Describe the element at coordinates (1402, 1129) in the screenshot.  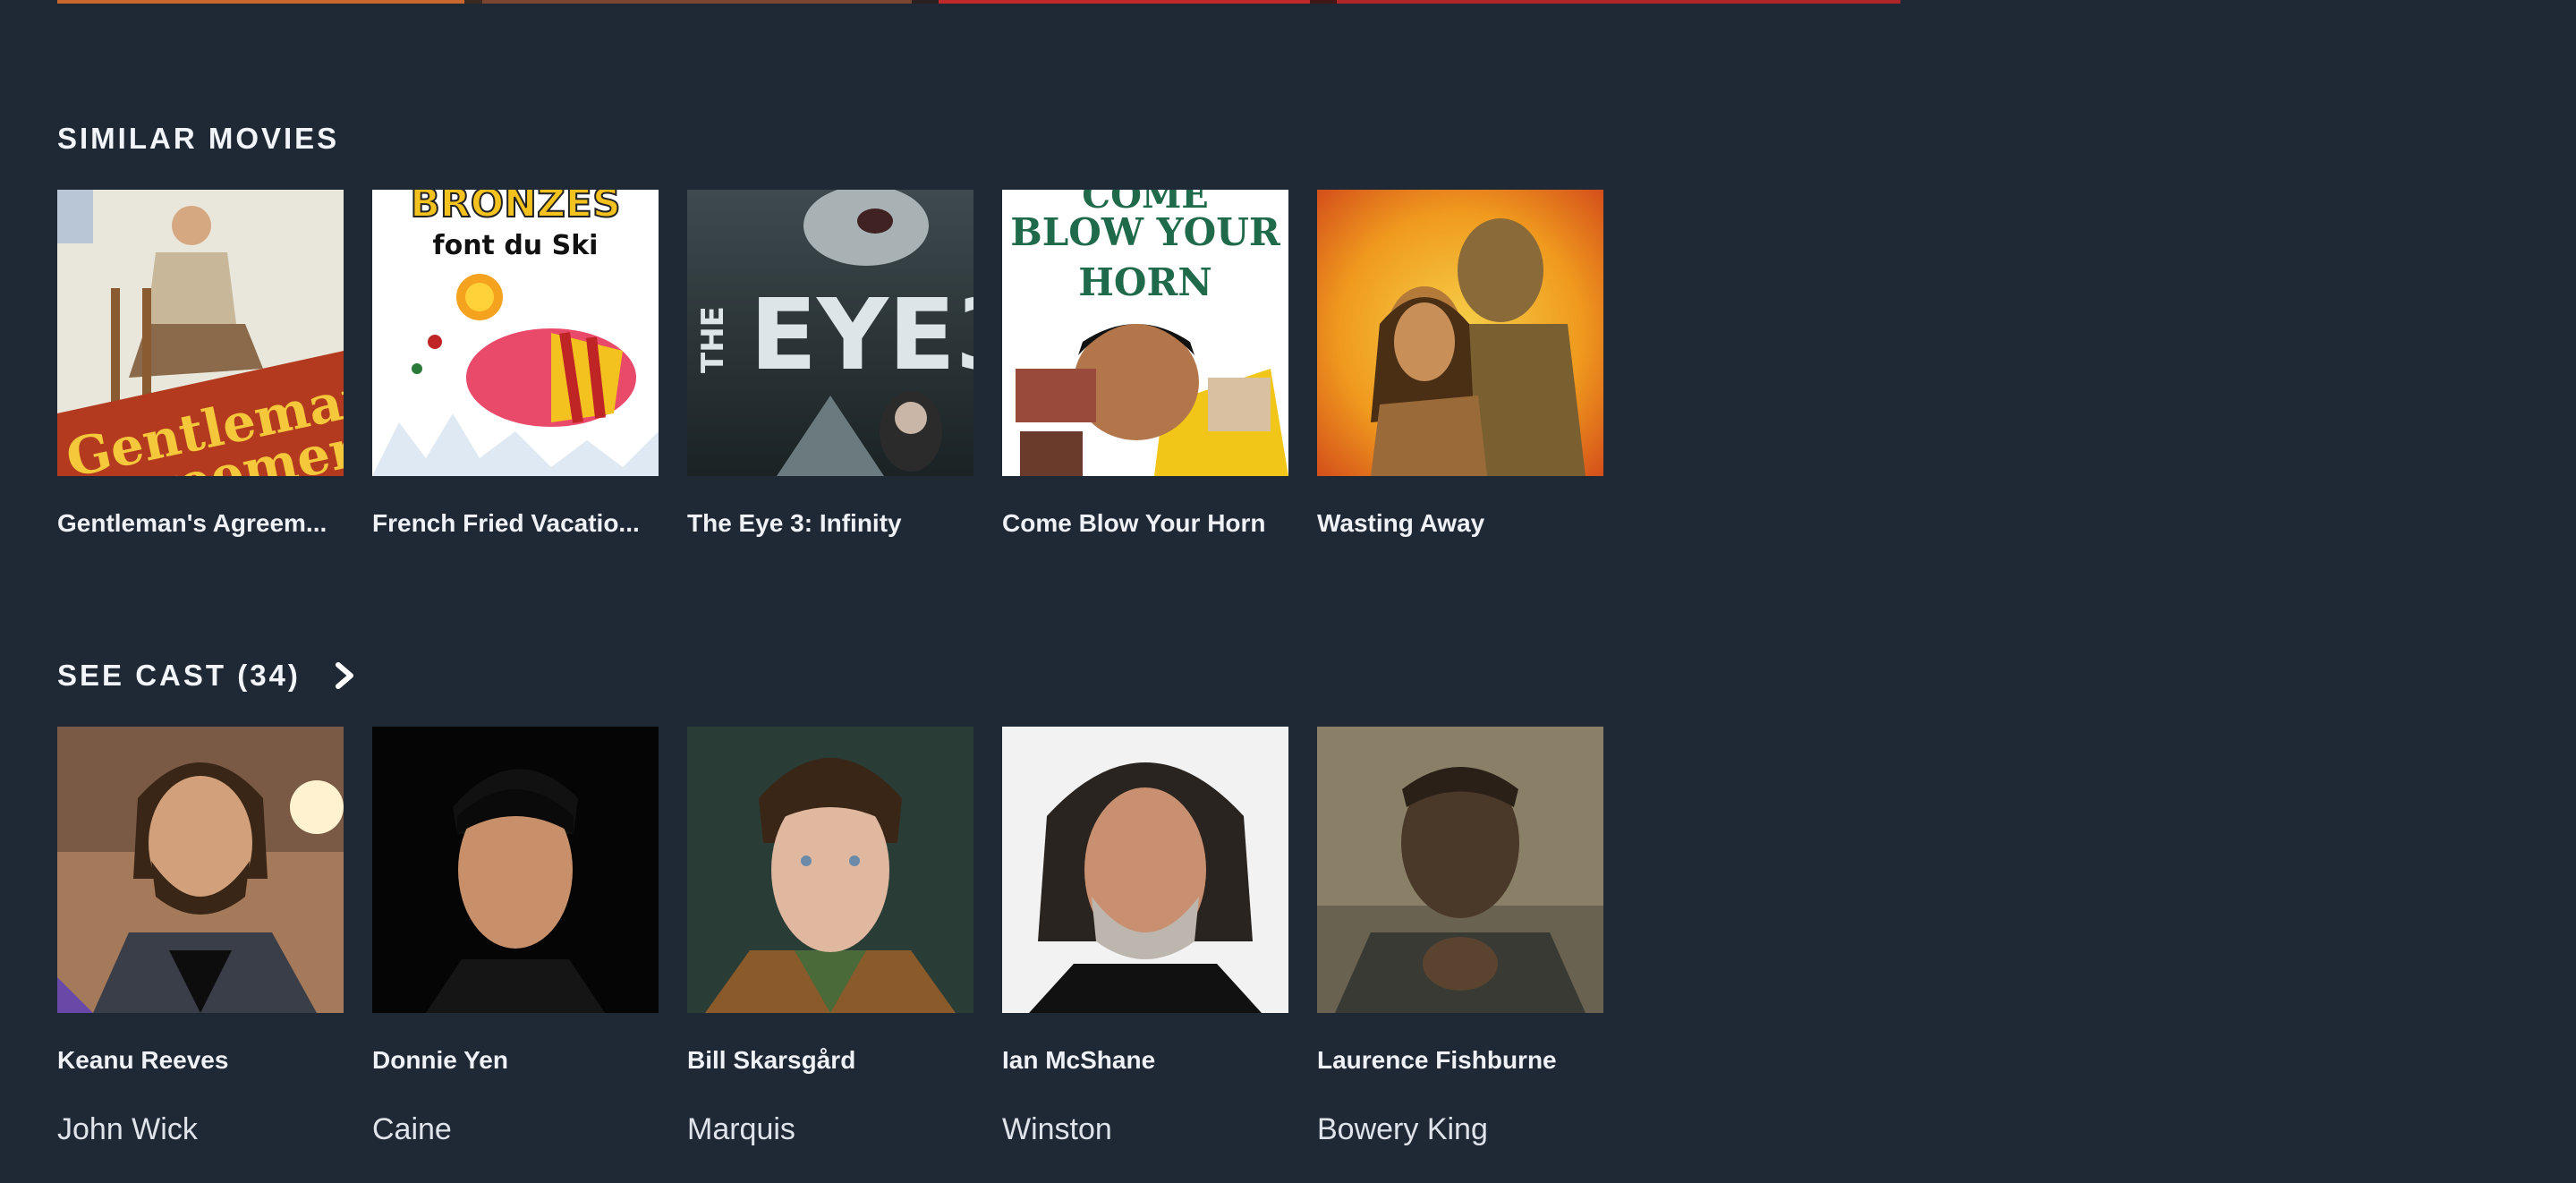
I see `cast-role: Bowery King` at that location.